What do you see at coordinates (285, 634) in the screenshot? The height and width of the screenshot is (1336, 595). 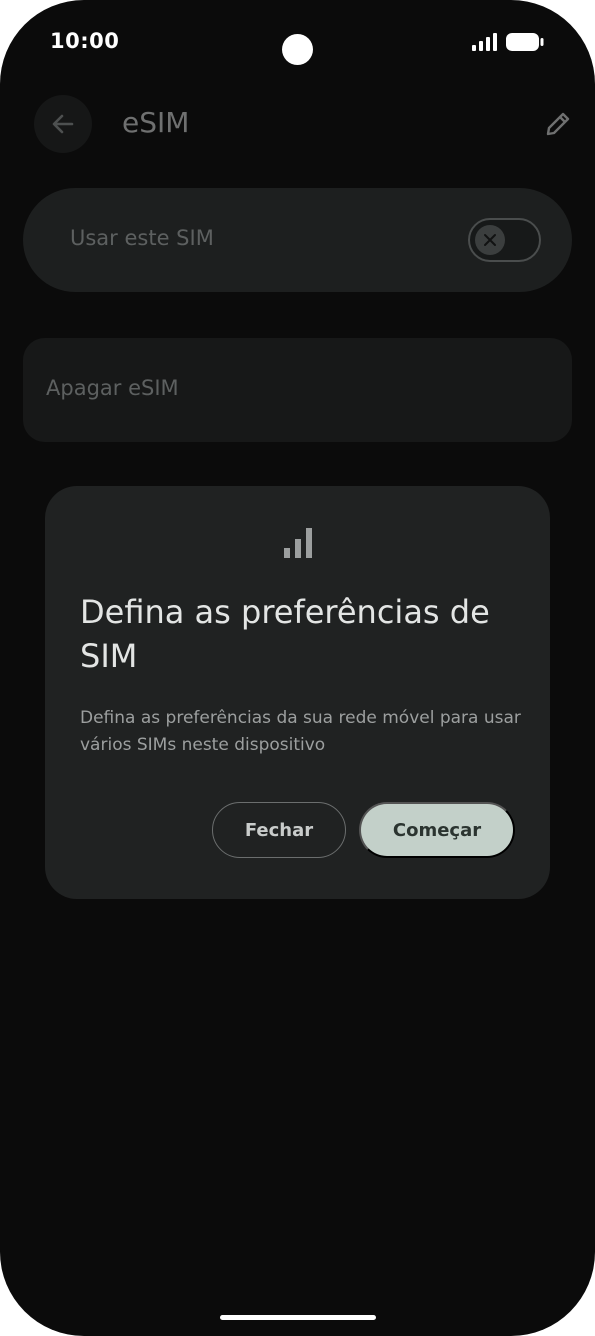 I see `dialog-title: Defina as preferências de SIM` at bounding box center [285, 634].